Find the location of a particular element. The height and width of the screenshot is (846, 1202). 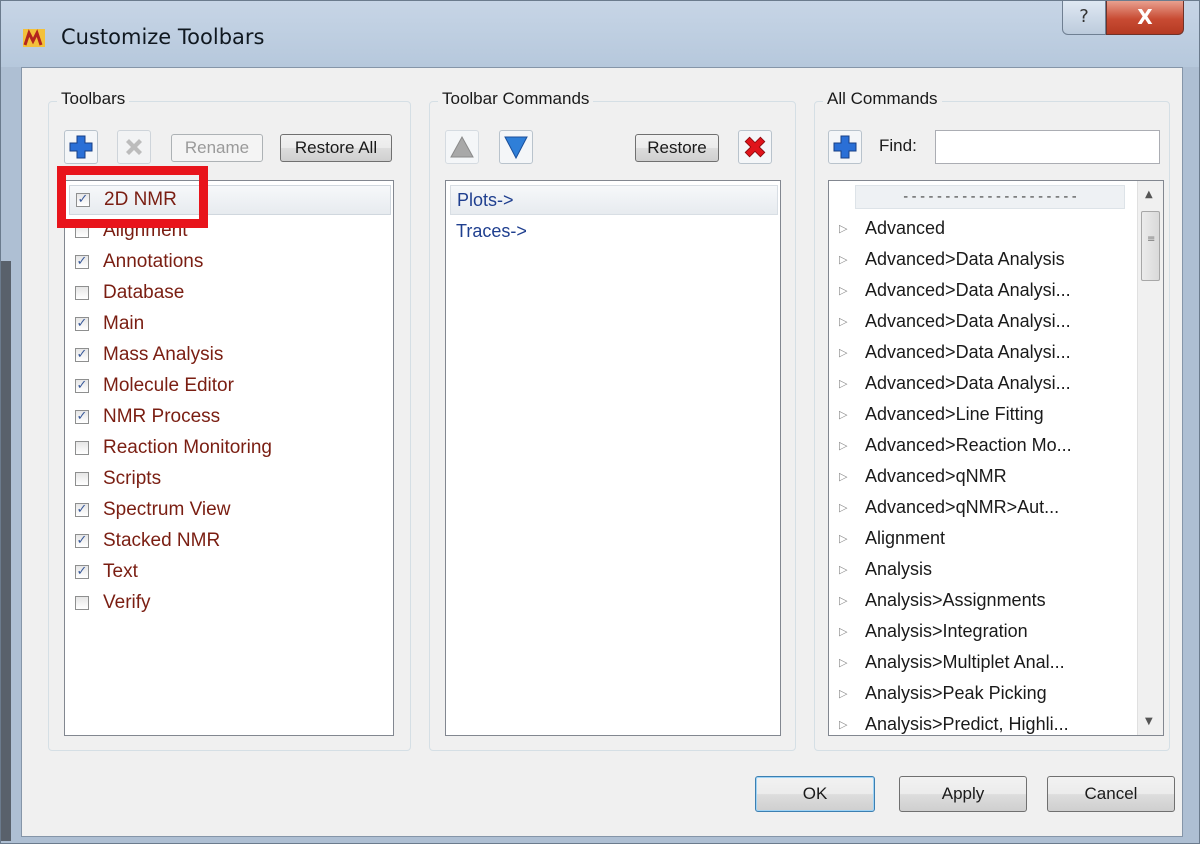

scroll-thumb: ≡ is located at coordinates (1150, 246).